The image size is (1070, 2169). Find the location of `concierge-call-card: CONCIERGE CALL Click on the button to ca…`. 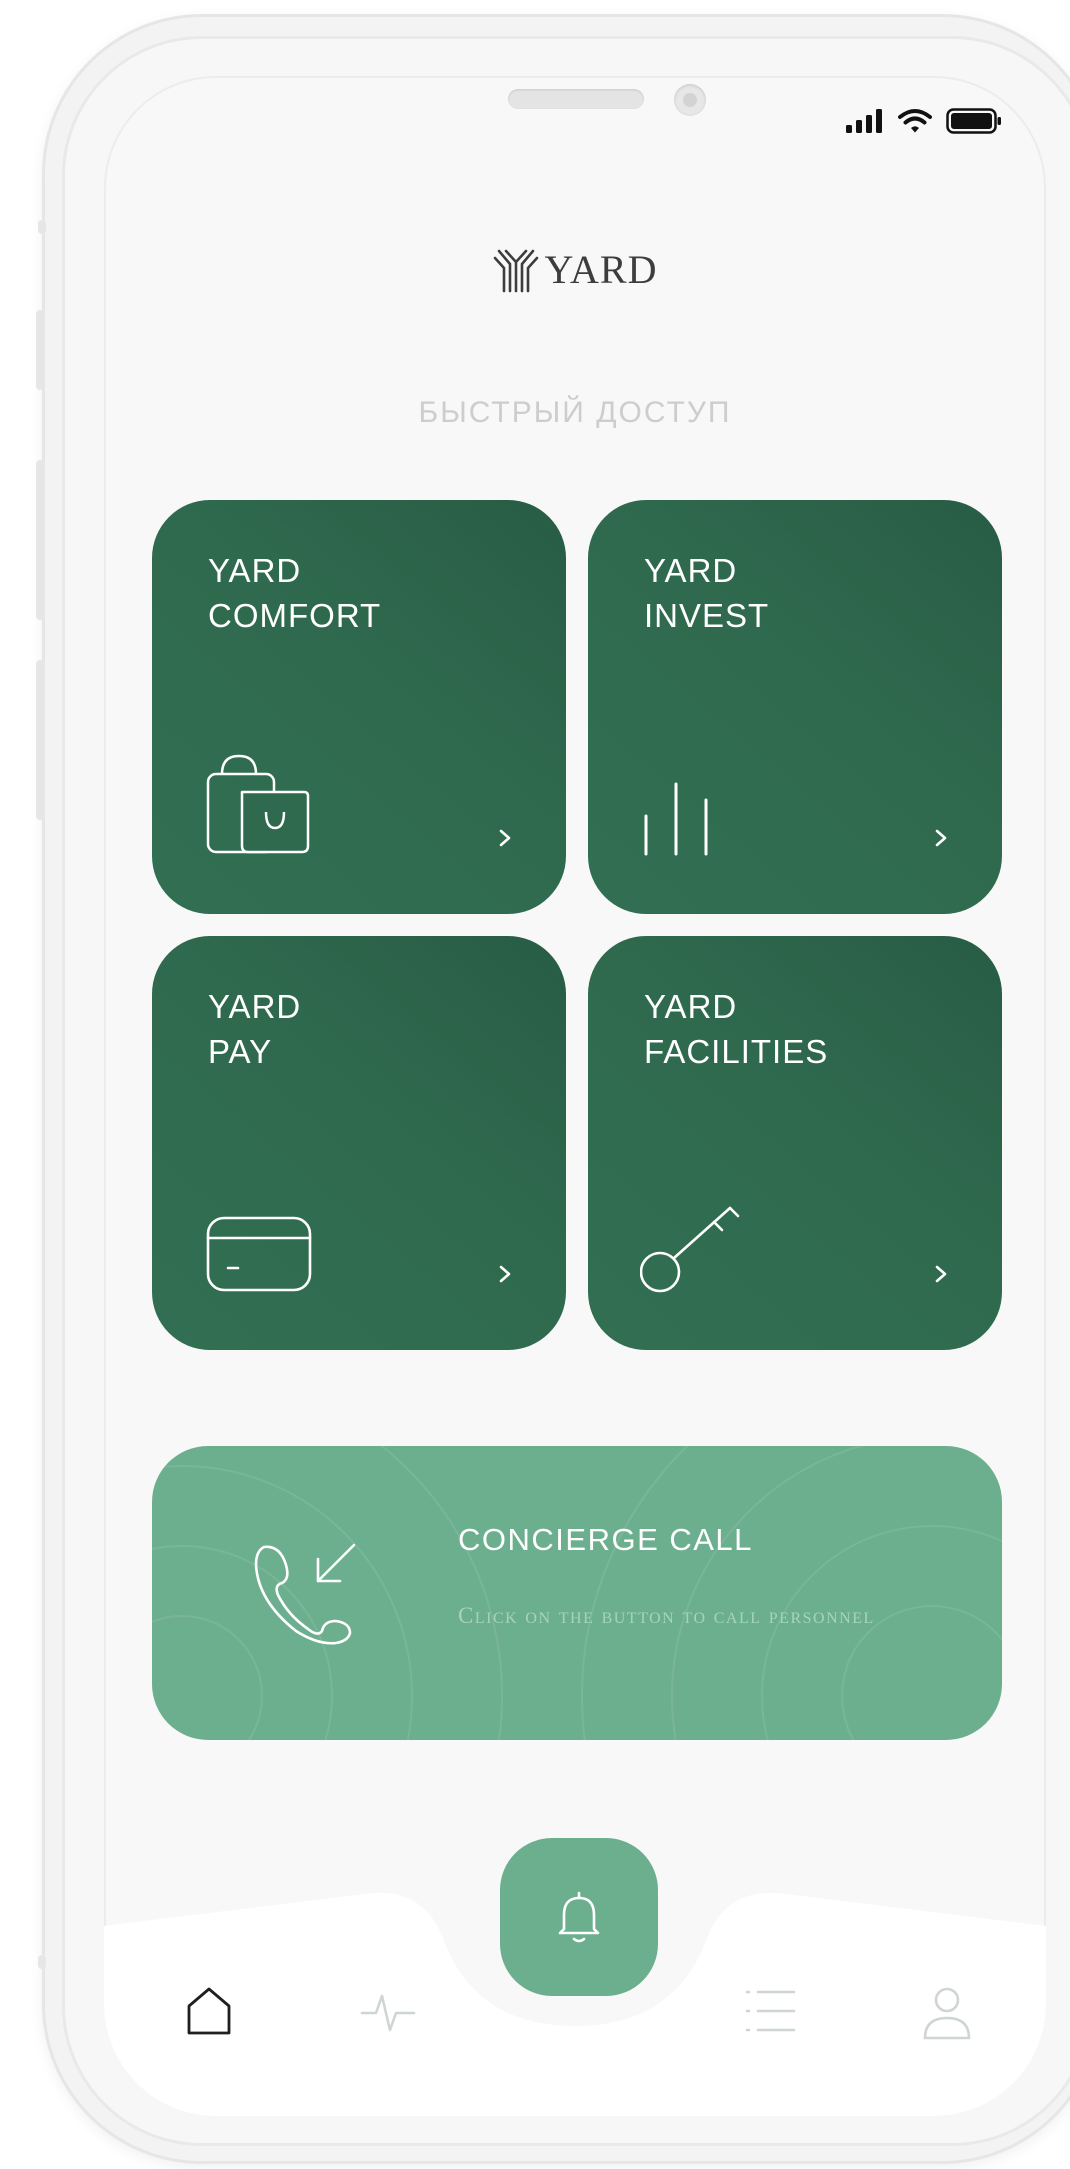

concierge-call-card: CONCIERGE CALL Click on the button to ca… is located at coordinates (577, 1593).